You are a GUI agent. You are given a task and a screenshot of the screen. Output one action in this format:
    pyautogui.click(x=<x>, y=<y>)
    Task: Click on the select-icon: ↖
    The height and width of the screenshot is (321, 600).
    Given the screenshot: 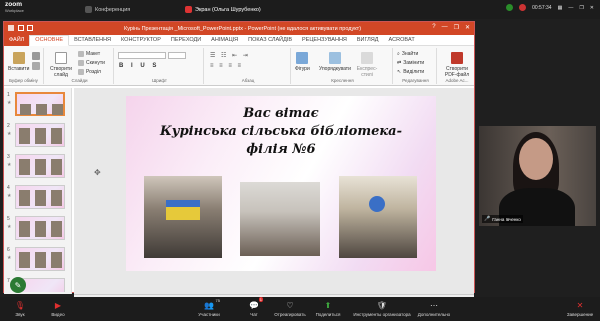 What is the action you would take?
    pyautogui.click(x=399, y=72)
    